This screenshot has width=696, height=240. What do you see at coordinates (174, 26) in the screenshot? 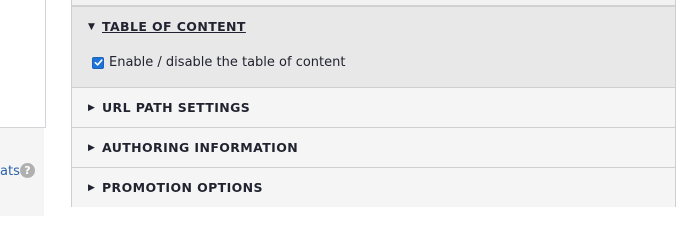
I see `section-title: TABLE OF CONTENT` at bounding box center [174, 26].